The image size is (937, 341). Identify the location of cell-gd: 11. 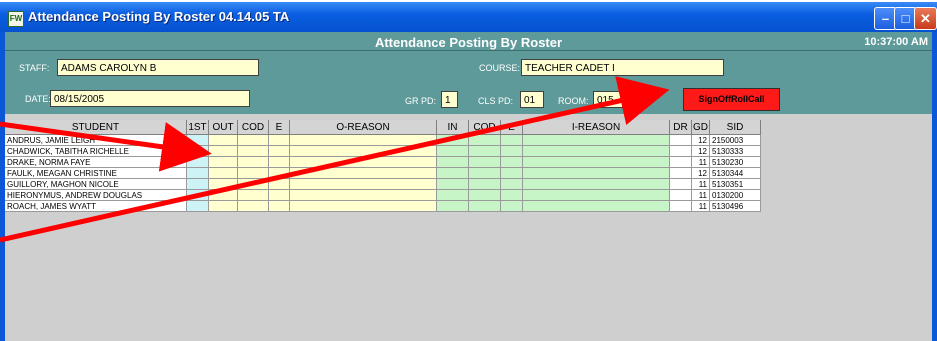
(701, 184).